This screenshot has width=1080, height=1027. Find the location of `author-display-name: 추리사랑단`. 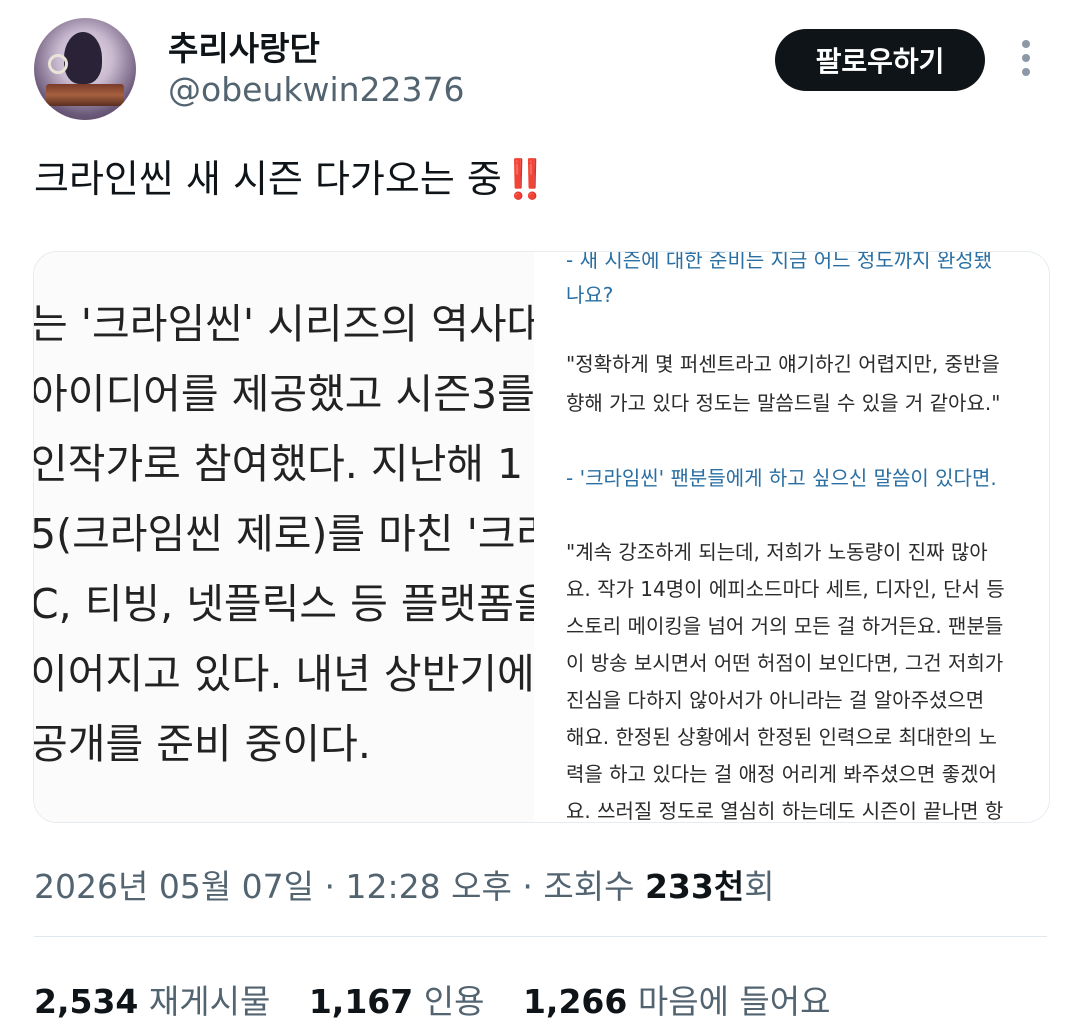

author-display-name: 추리사랑단 is located at coordinates (244, 46).